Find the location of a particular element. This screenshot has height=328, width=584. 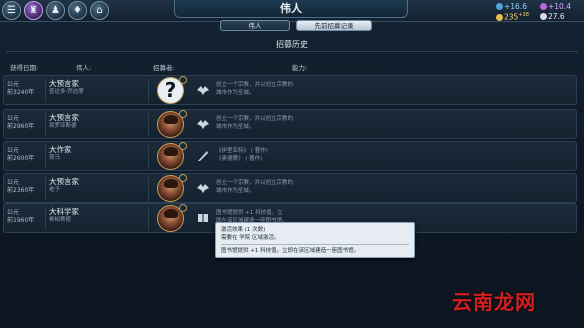

date-cell: 公元 前2960年 is located at coordinates (26, 124).